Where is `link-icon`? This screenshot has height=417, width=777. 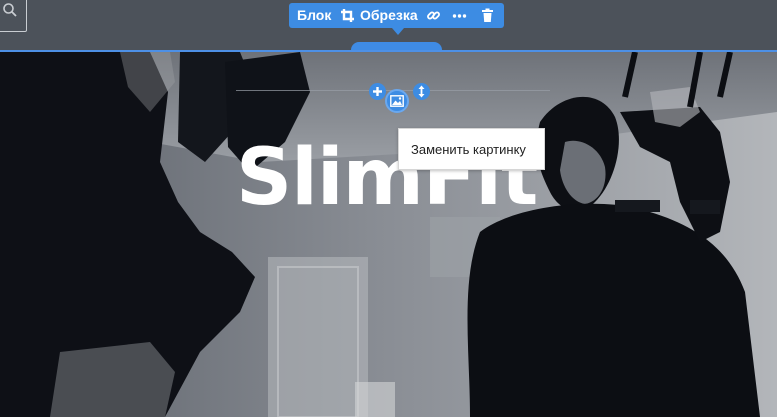
link-icon is located at coordinates (433, 15).